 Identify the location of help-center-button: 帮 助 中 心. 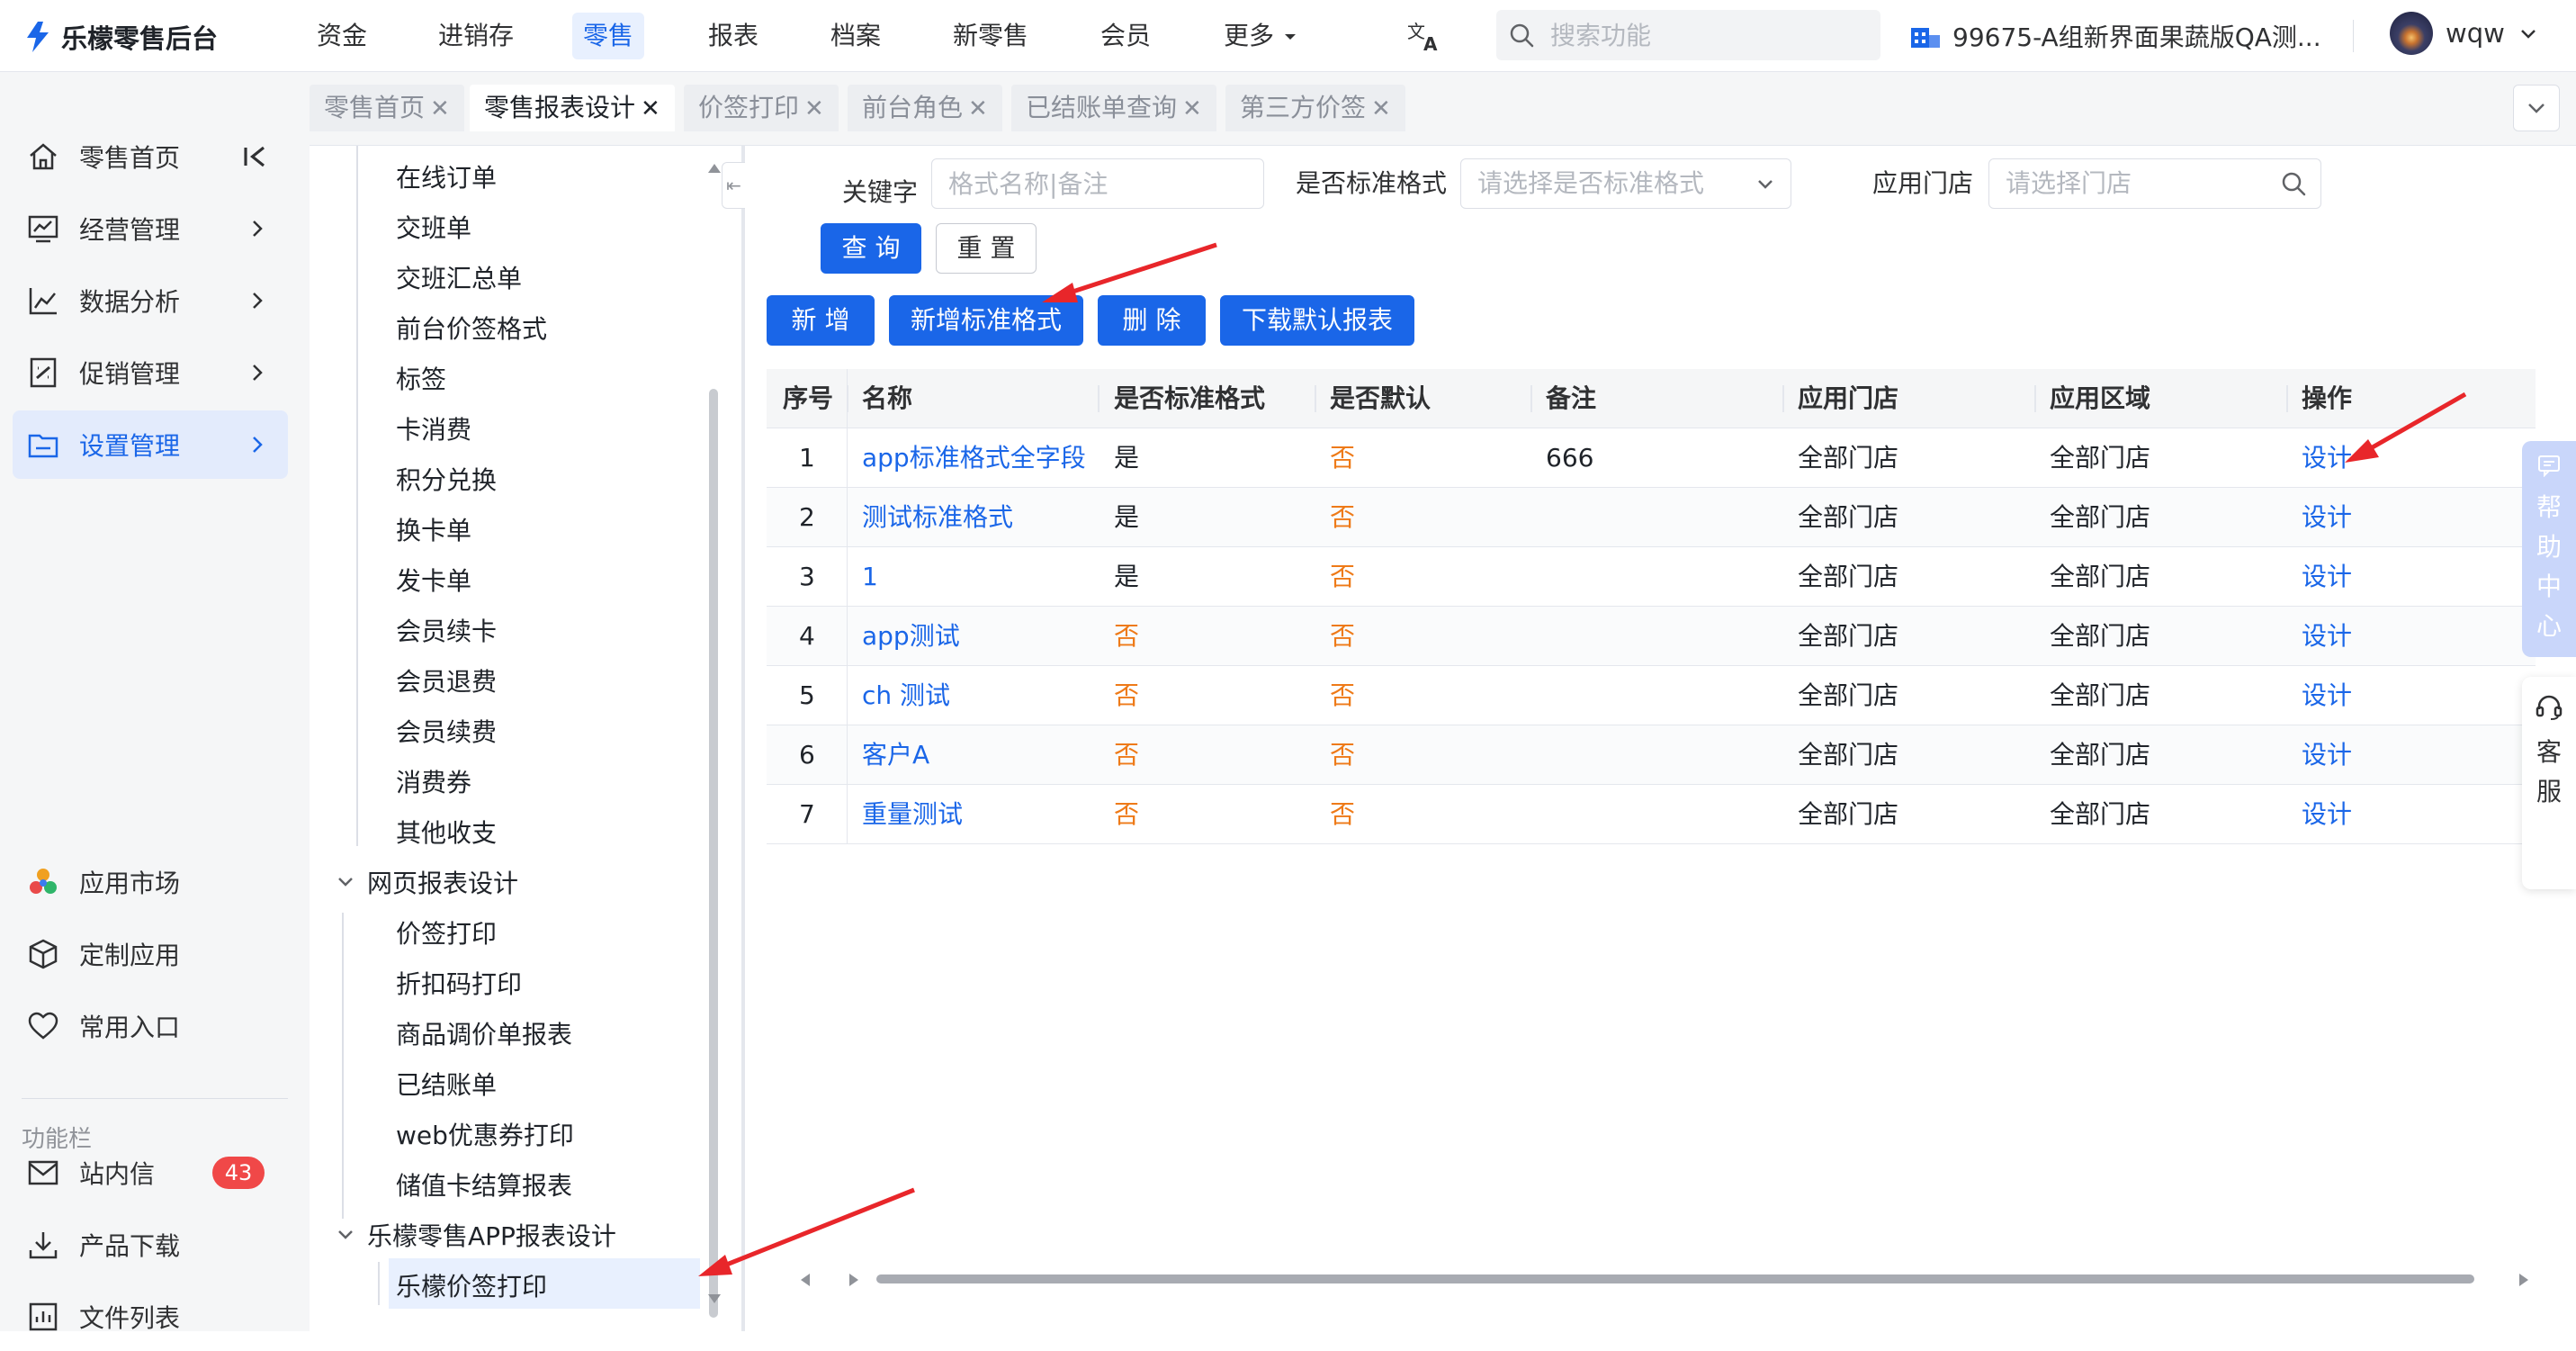
(2549, 549).